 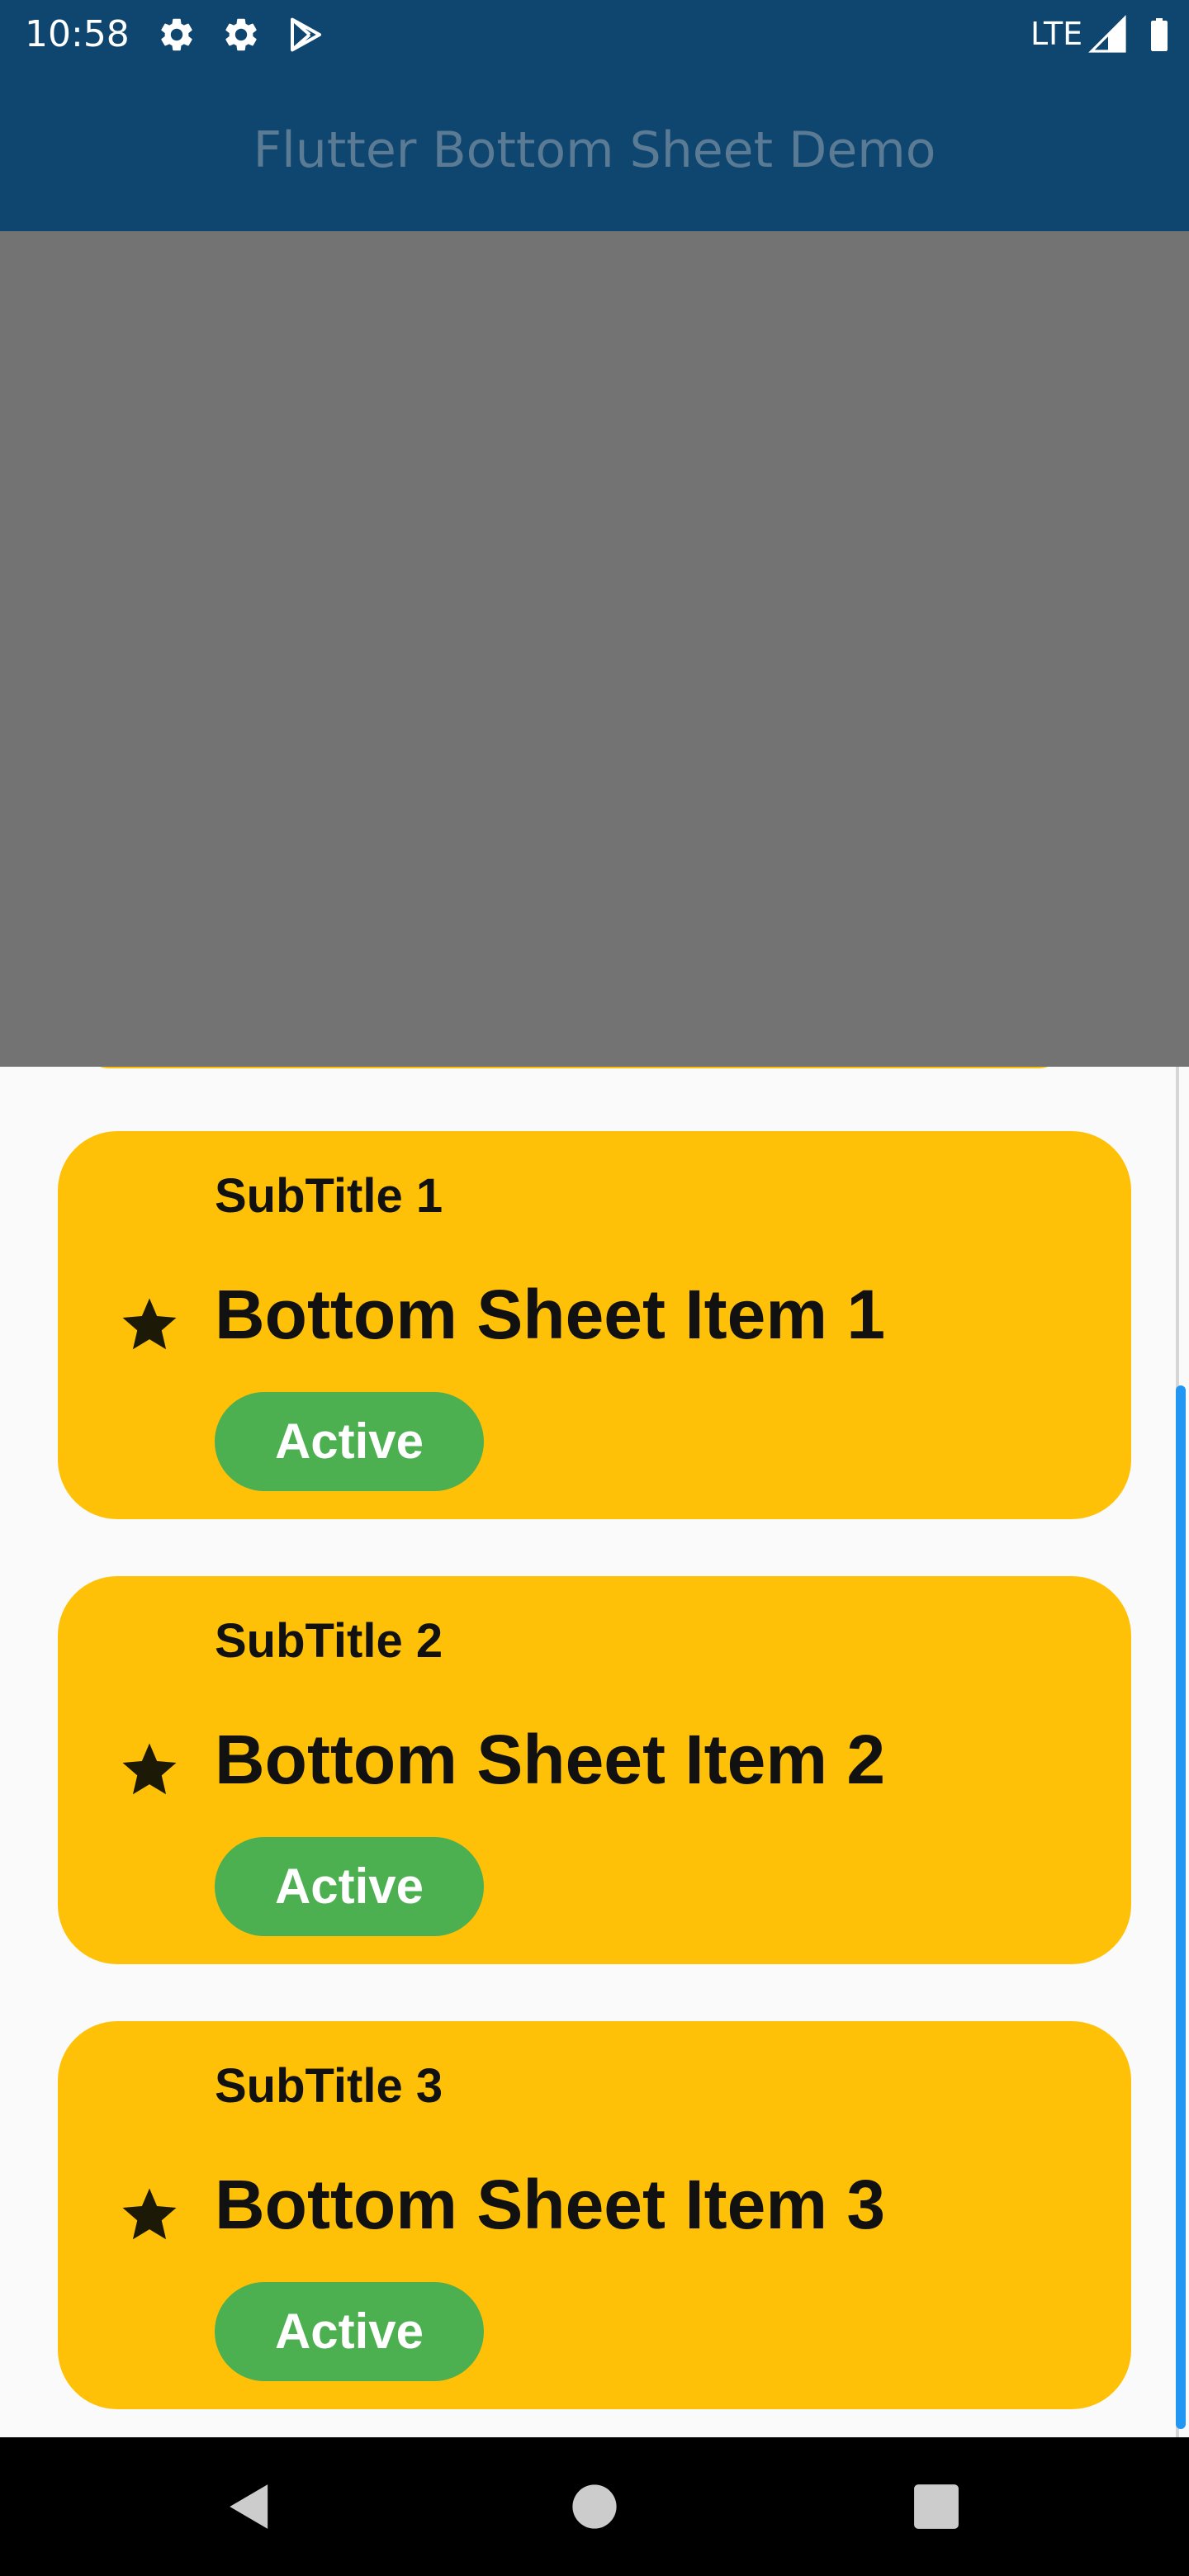 What do you see at coordinates (936, 2506) in the screenshot?
I see `recents-icon` at bounding box center [936, 2506].